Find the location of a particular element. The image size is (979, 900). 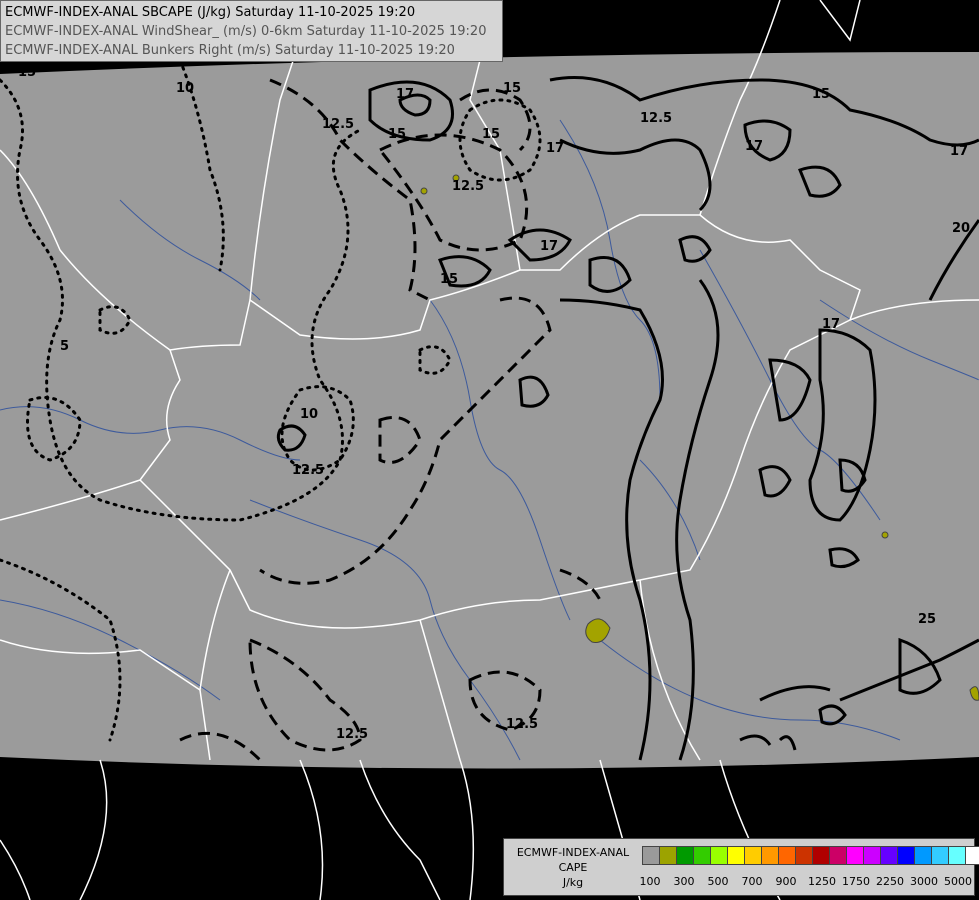

legend-tick-label: 700 is located at coordinates (752, 881).